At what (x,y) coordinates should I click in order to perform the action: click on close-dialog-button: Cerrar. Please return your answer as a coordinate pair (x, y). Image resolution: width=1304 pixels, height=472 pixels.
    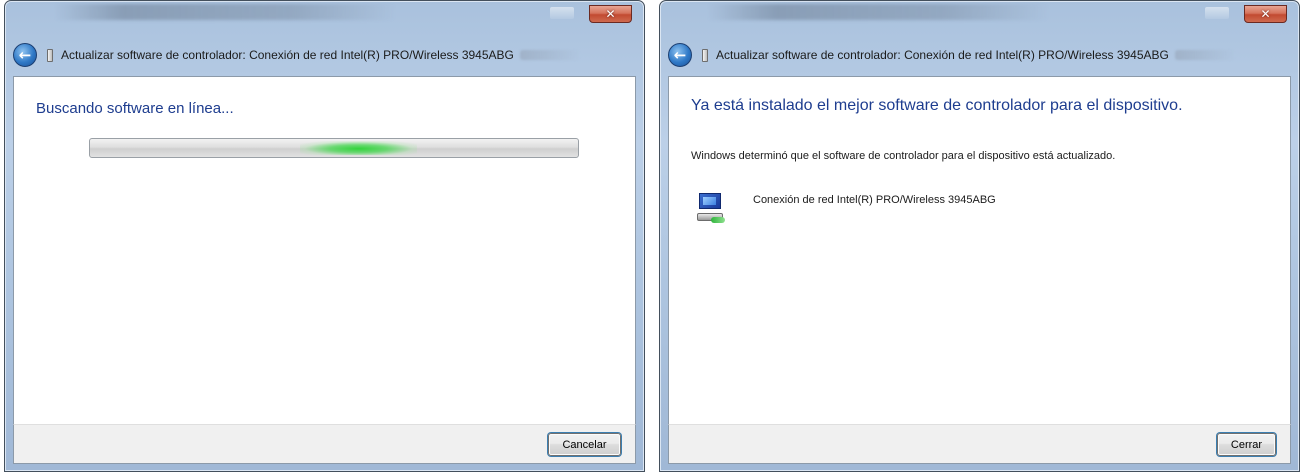
    Looking at the image, I should click on (1246, 444).